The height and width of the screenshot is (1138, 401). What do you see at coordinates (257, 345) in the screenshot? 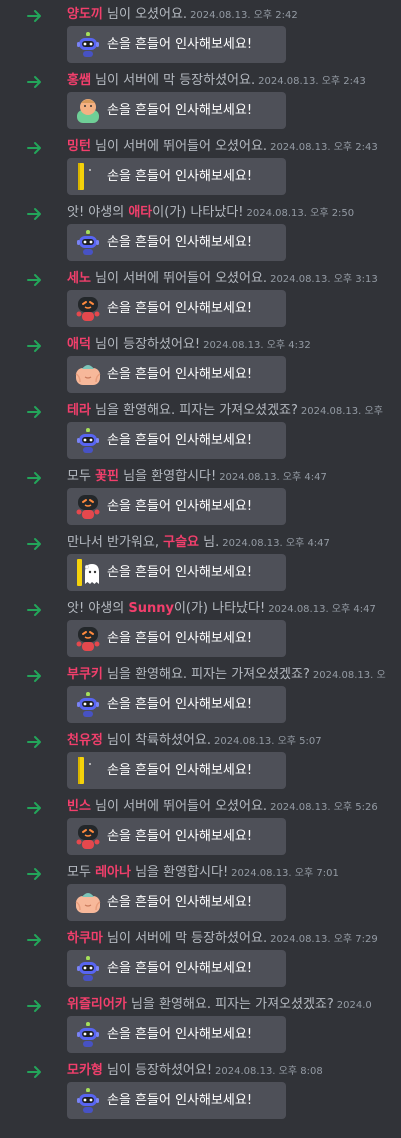
I see `timestamp: 2024.08.13. 오후 4:32` at bounding box center [257, 345].